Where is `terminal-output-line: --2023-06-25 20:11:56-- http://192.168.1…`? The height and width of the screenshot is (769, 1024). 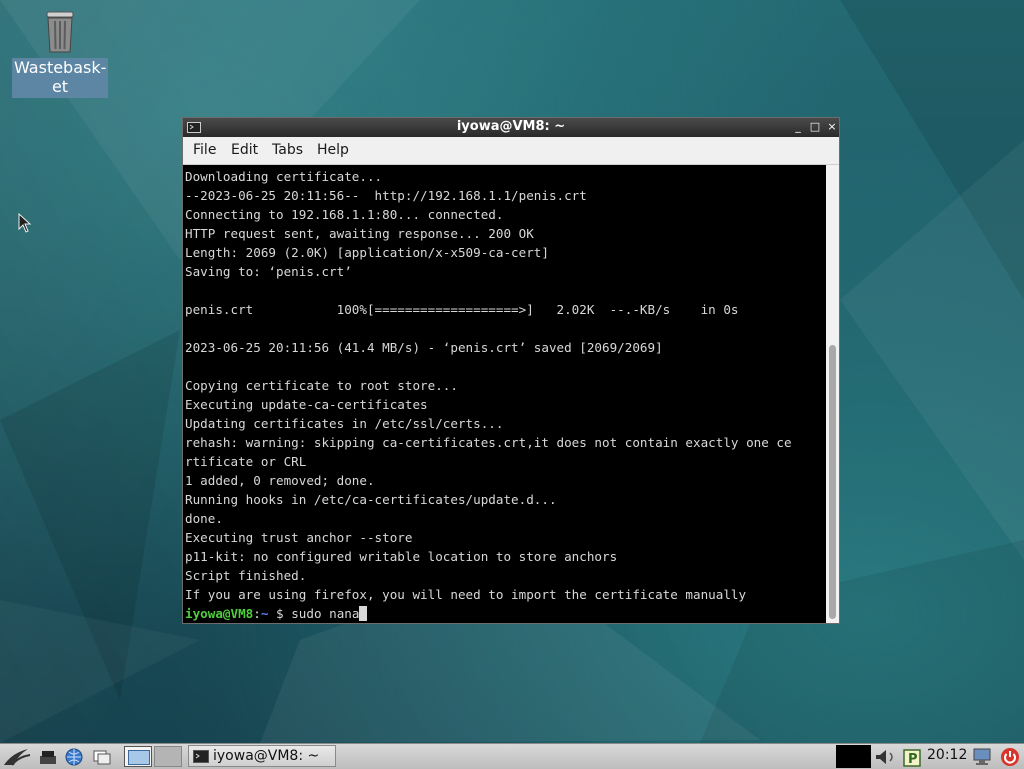
terminal-output-line: --2023-06-25 20:11:56-- http://192.168.1… is located at coordinates (386, 195).